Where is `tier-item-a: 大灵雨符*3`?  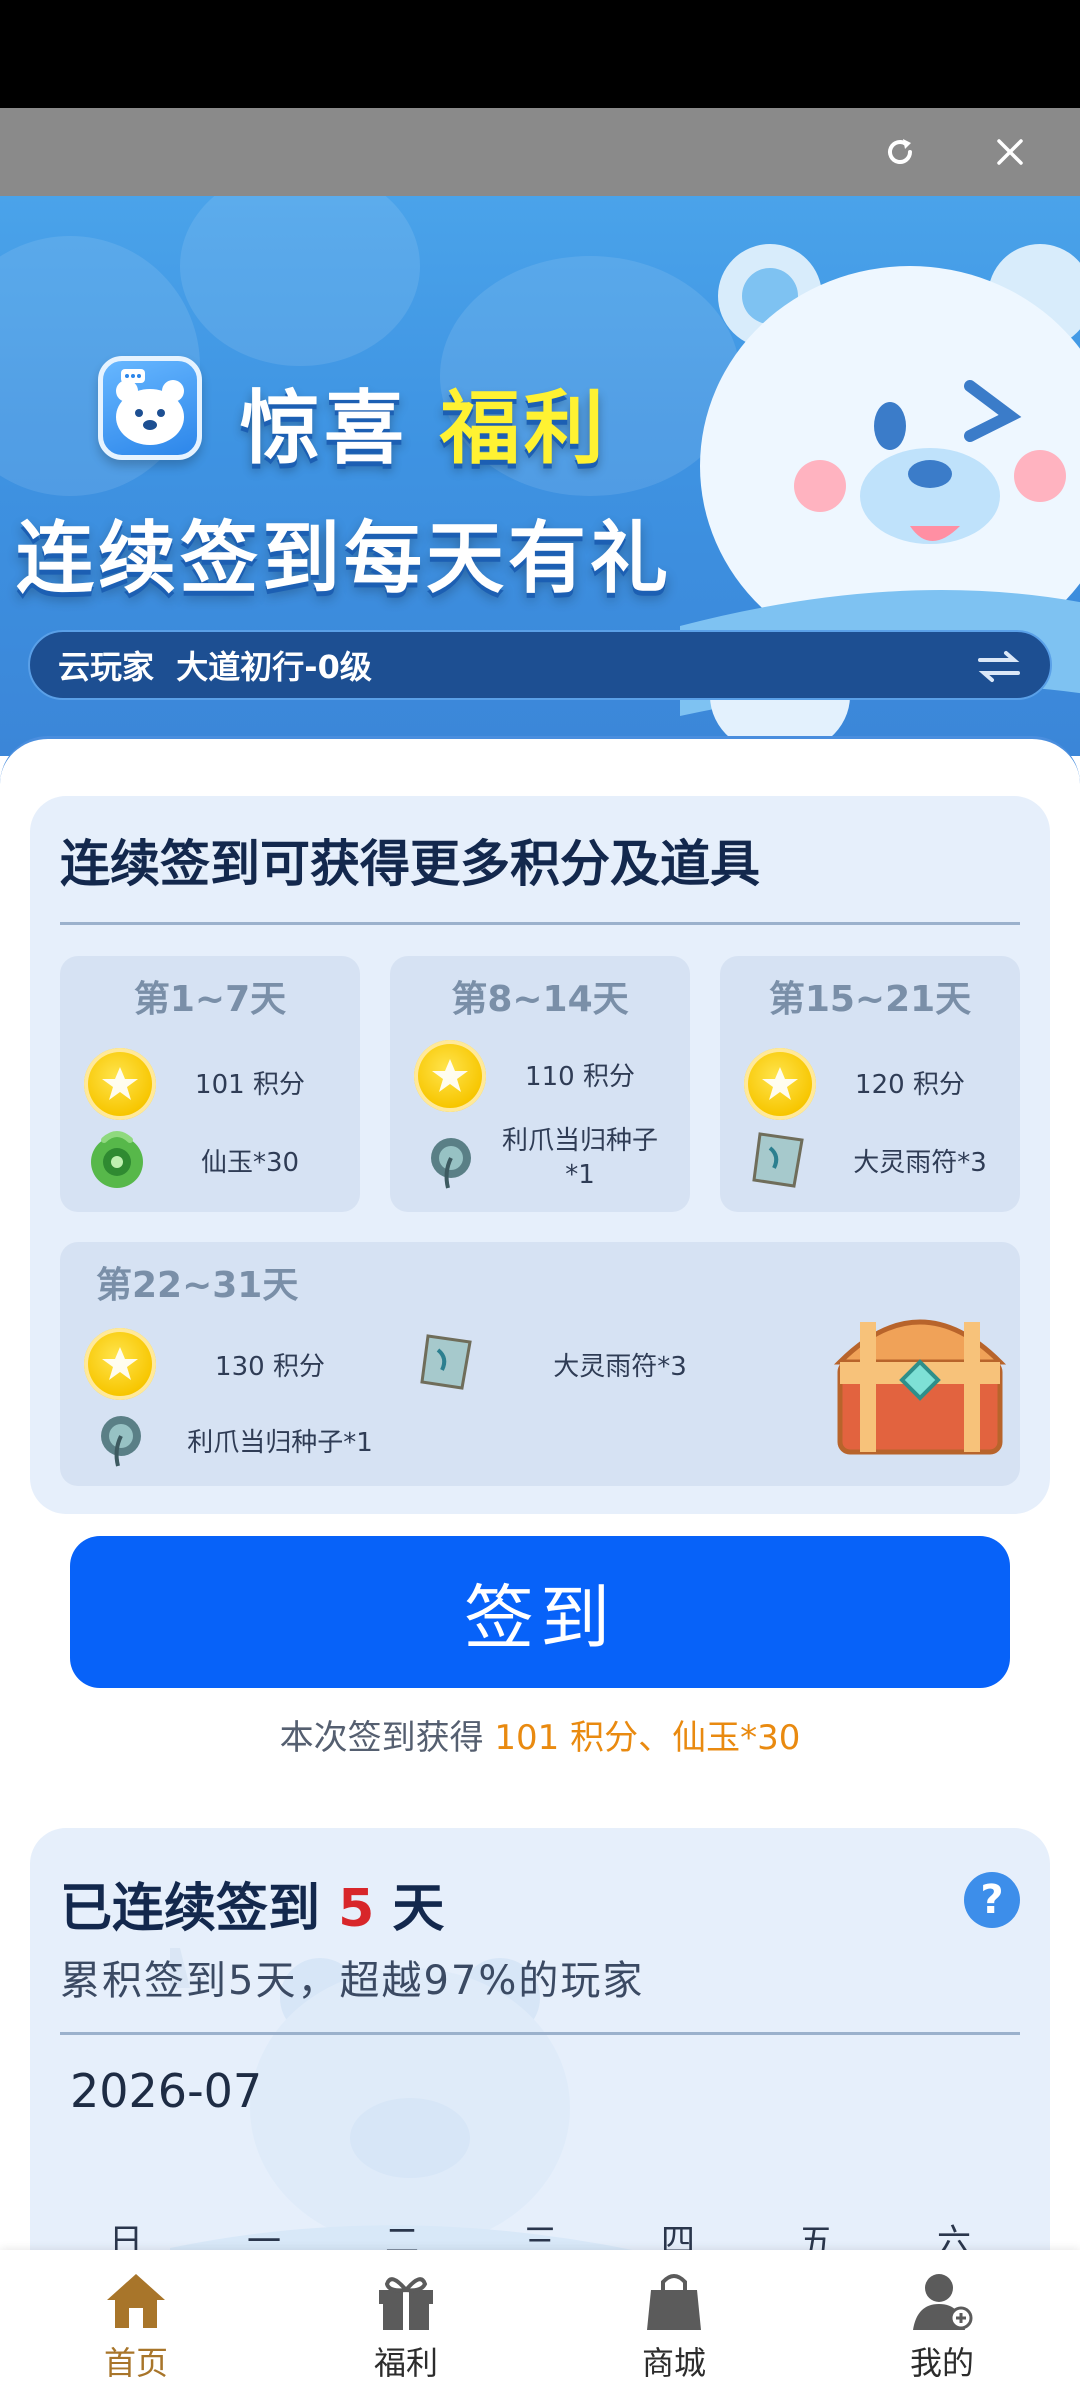
tier-item-a: 大灵雨符*3 is located at coordinates (620, 1367).